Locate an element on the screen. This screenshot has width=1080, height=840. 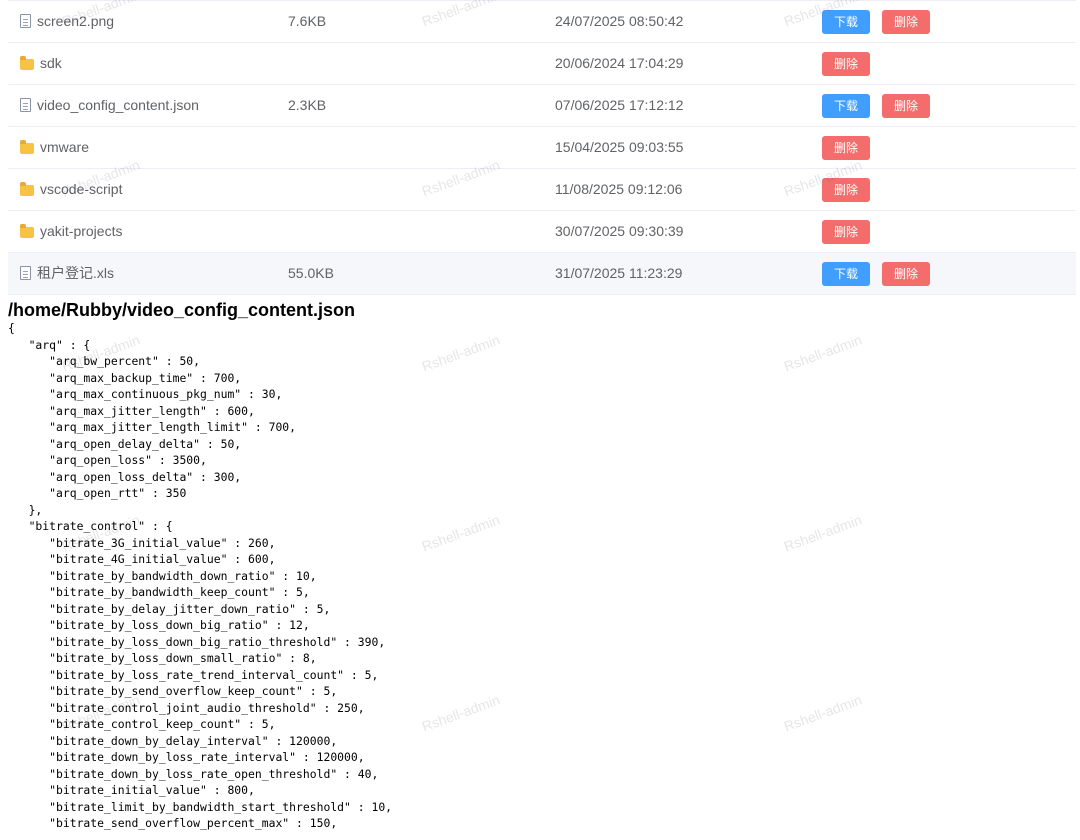
file-name-cell: 租户登记.xls is located at coordinates (67, 273).